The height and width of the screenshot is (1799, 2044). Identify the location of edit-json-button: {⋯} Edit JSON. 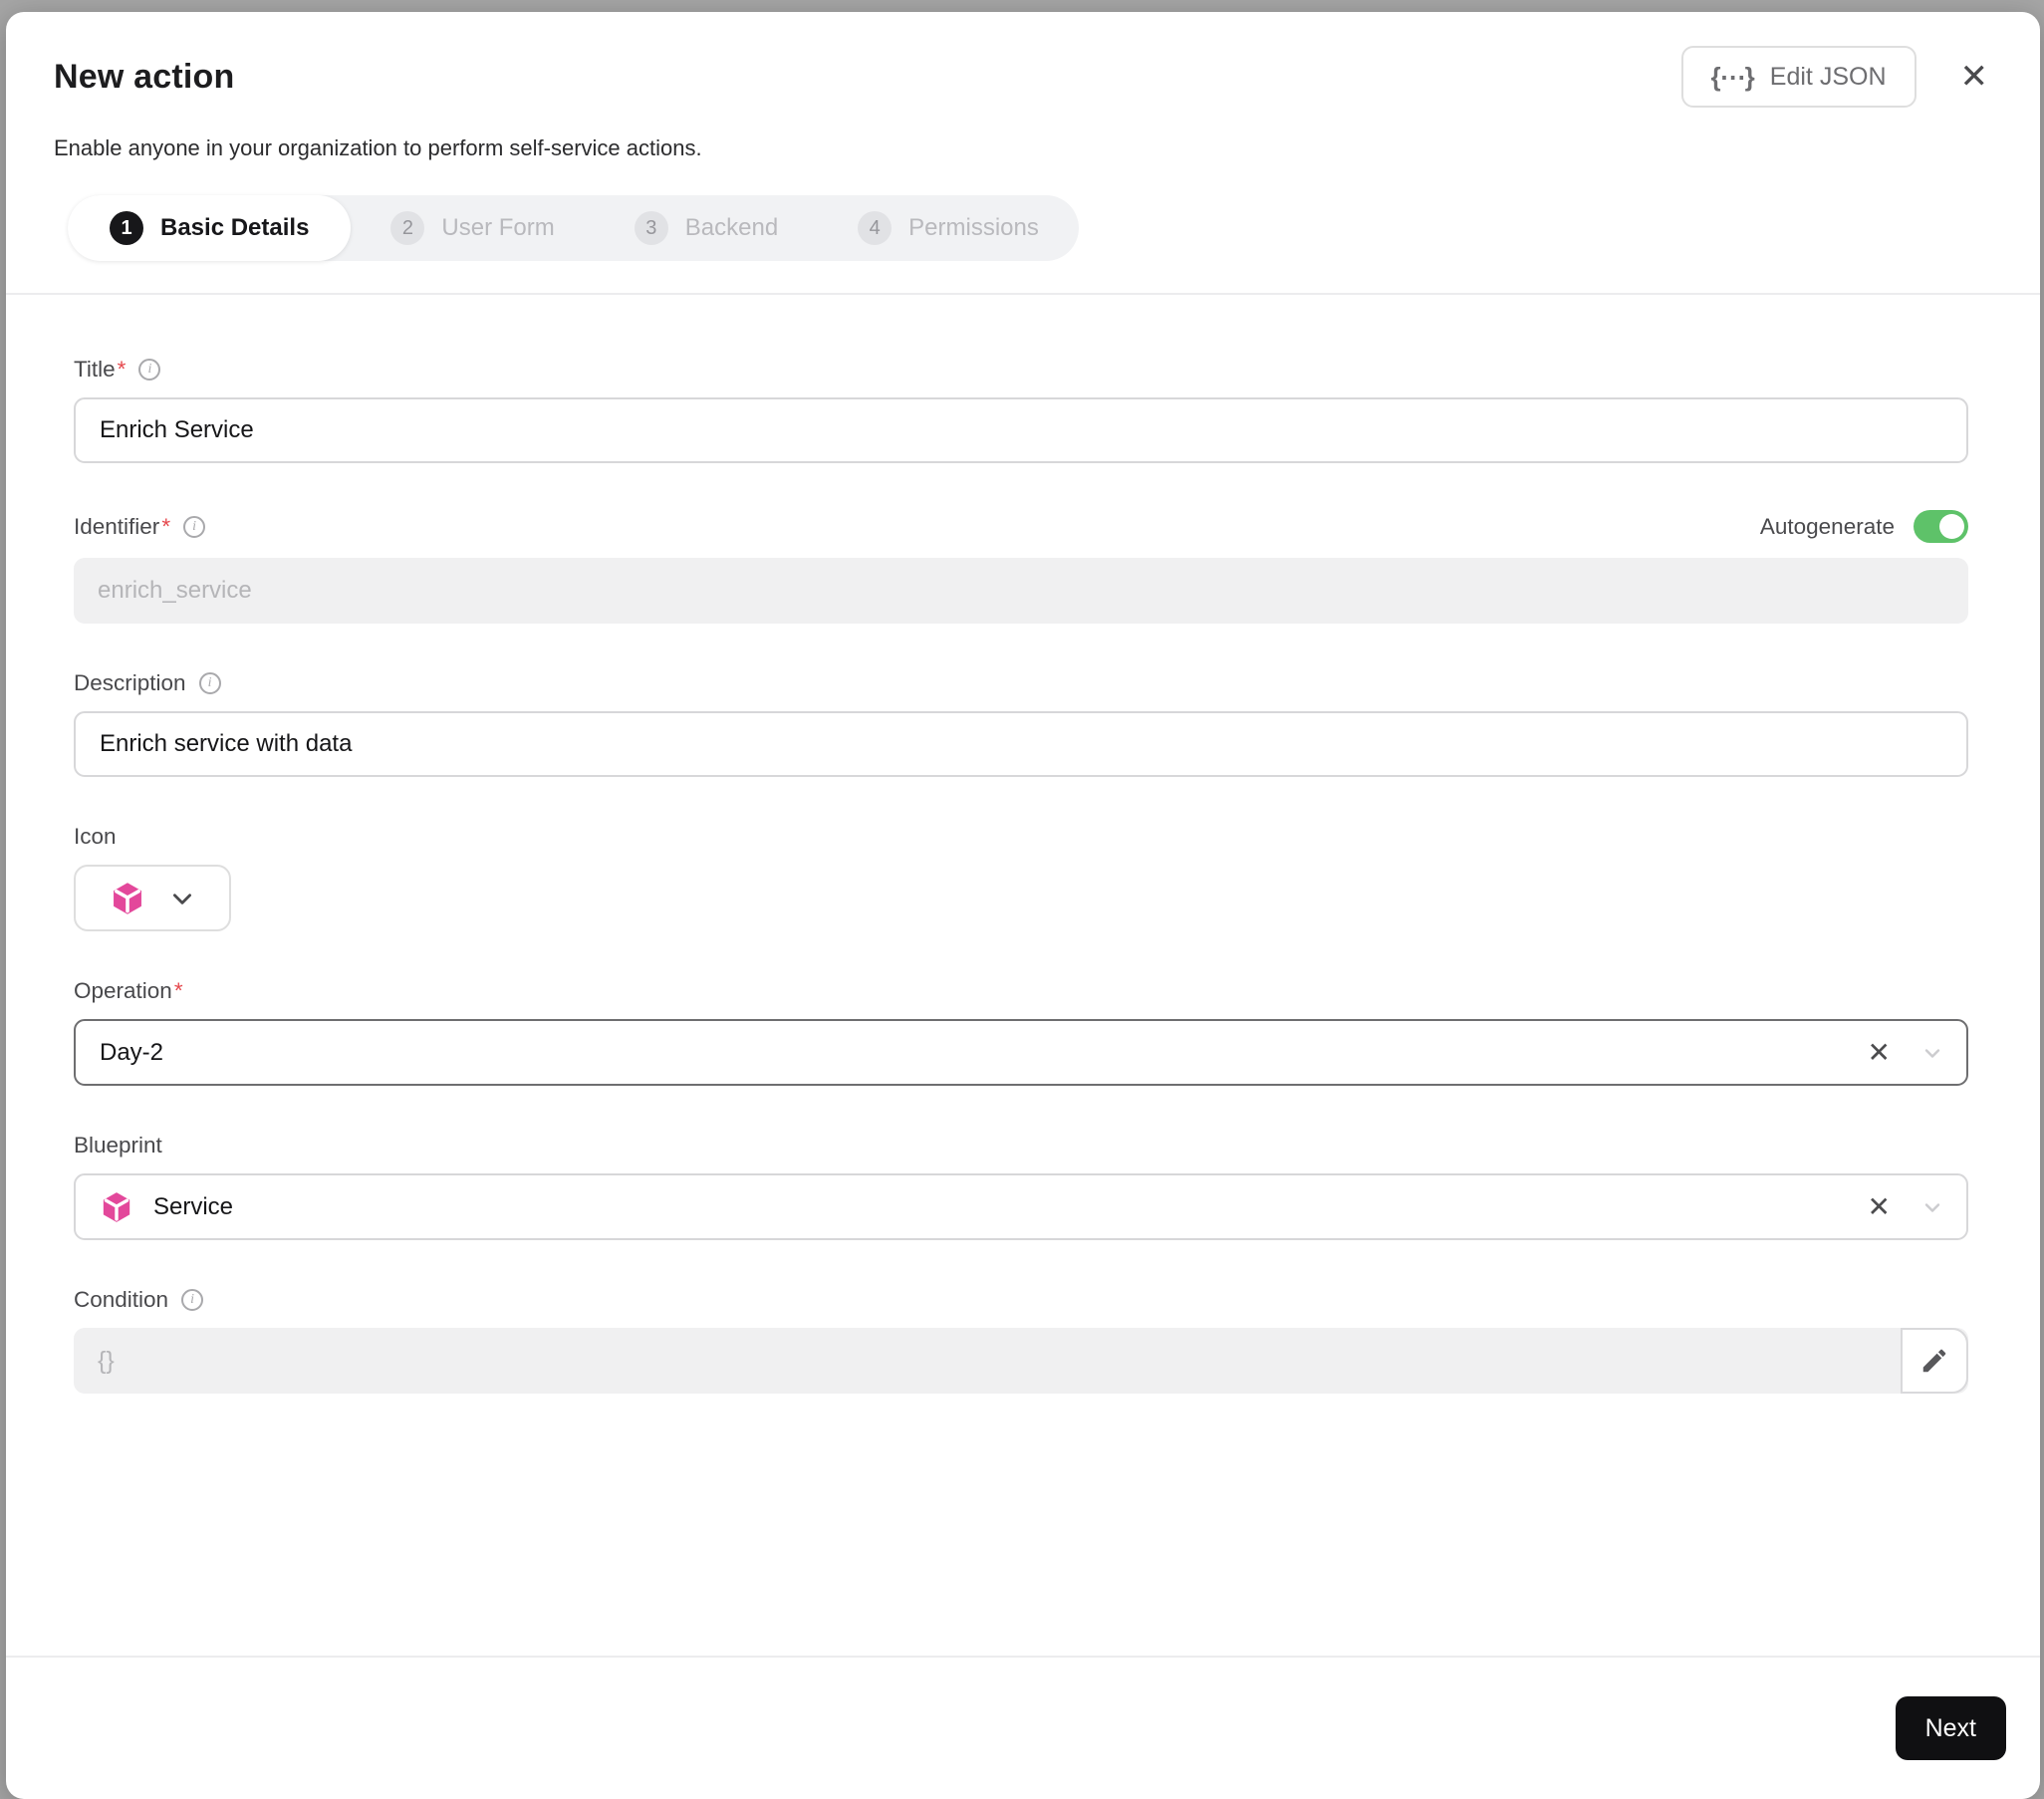
(1798, 77).